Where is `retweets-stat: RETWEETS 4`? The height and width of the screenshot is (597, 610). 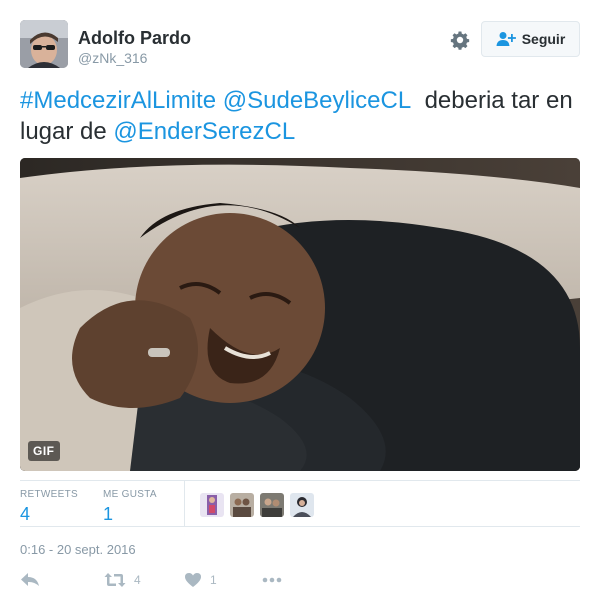
retweets-stat: RETWEETS 4 is located at coordinates (49, 507).